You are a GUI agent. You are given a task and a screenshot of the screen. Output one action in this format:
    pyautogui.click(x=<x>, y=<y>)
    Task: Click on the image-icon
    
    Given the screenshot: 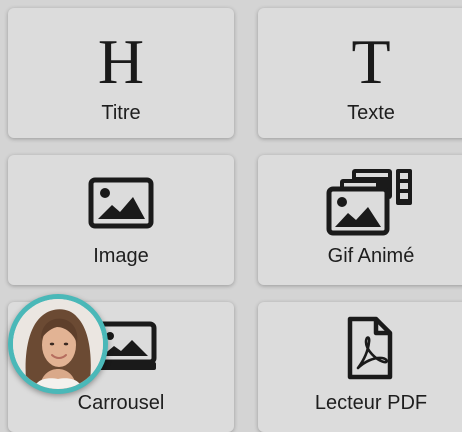 What is the action you would take?
    pyautogui.click(x=121, y=203)
    